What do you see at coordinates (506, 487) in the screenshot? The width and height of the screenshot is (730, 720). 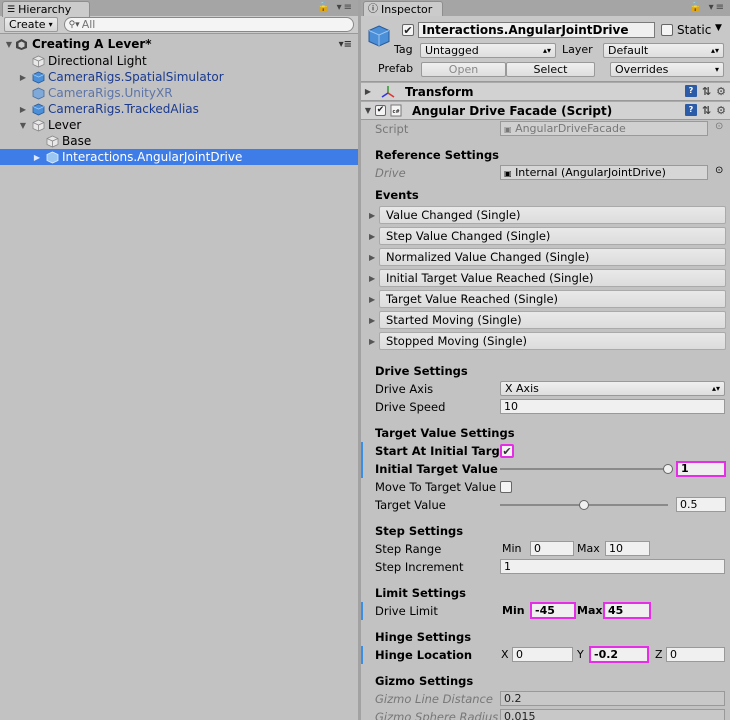 I see `move-to-target-checkbox` at bounding box center [506, 487].